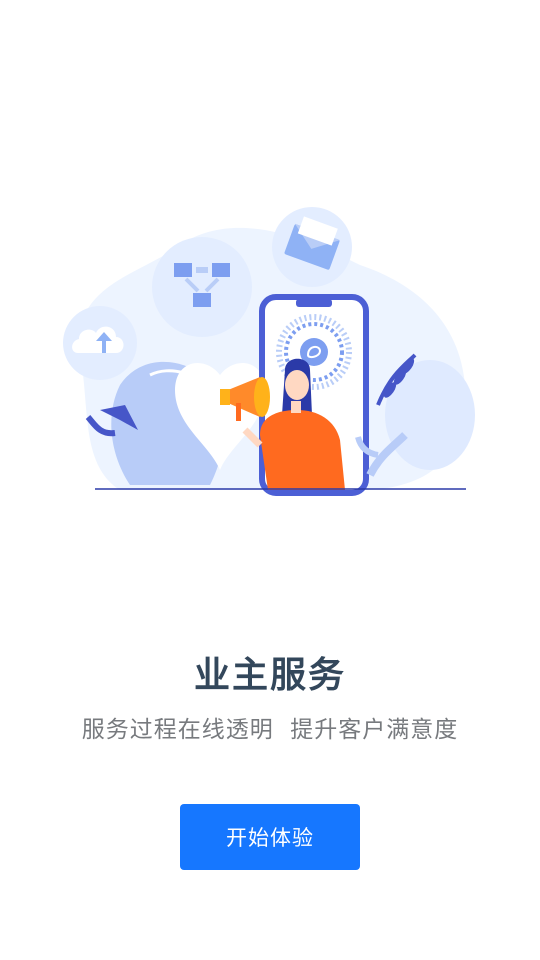 The height and width of the screenshot is (960, 540). What do you see at coordinates (312, 247) in the screenshot?
I see `envelope-icon` at bounding box center [312, 247].